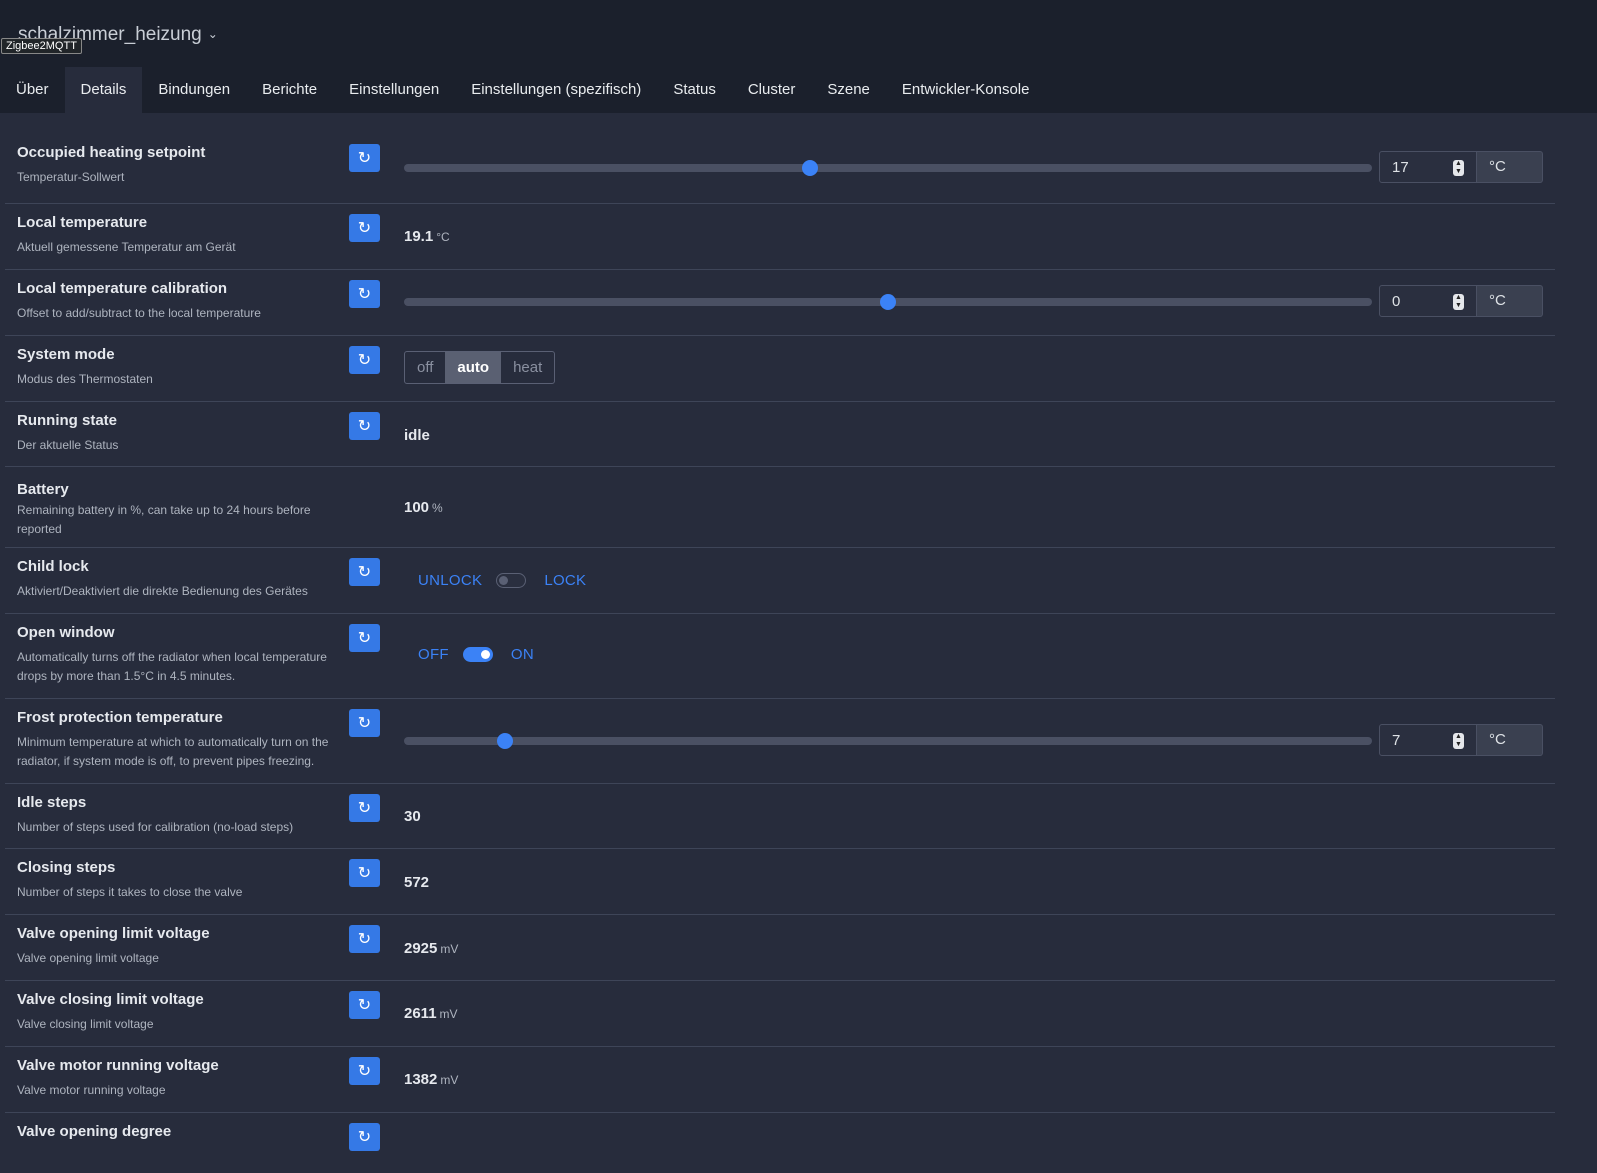 The width and height of the screenshot is (1597, 1173). I want to click on toggle-off-label: UNLOCK, so click(450, 580).